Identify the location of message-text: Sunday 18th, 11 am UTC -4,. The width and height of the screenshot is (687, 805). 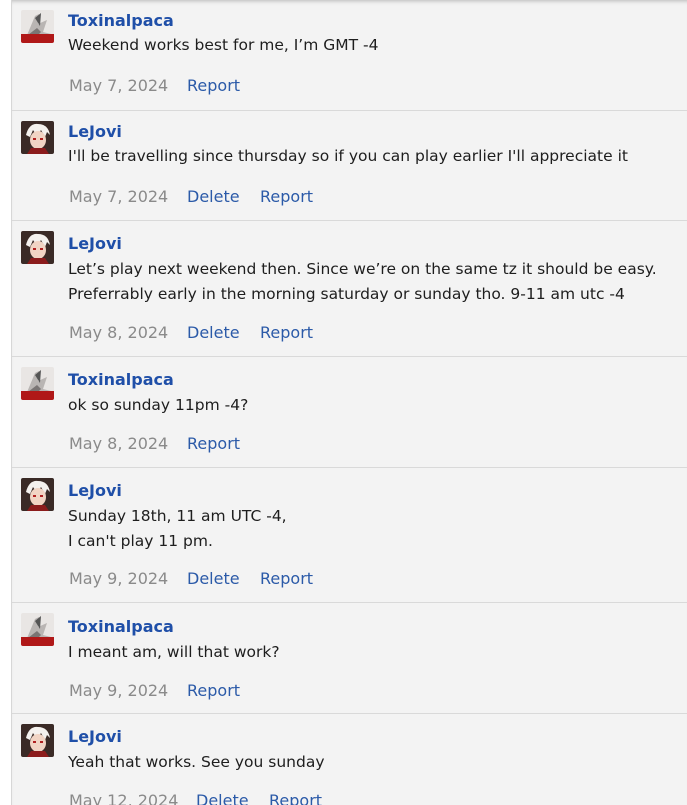
(177, 516).